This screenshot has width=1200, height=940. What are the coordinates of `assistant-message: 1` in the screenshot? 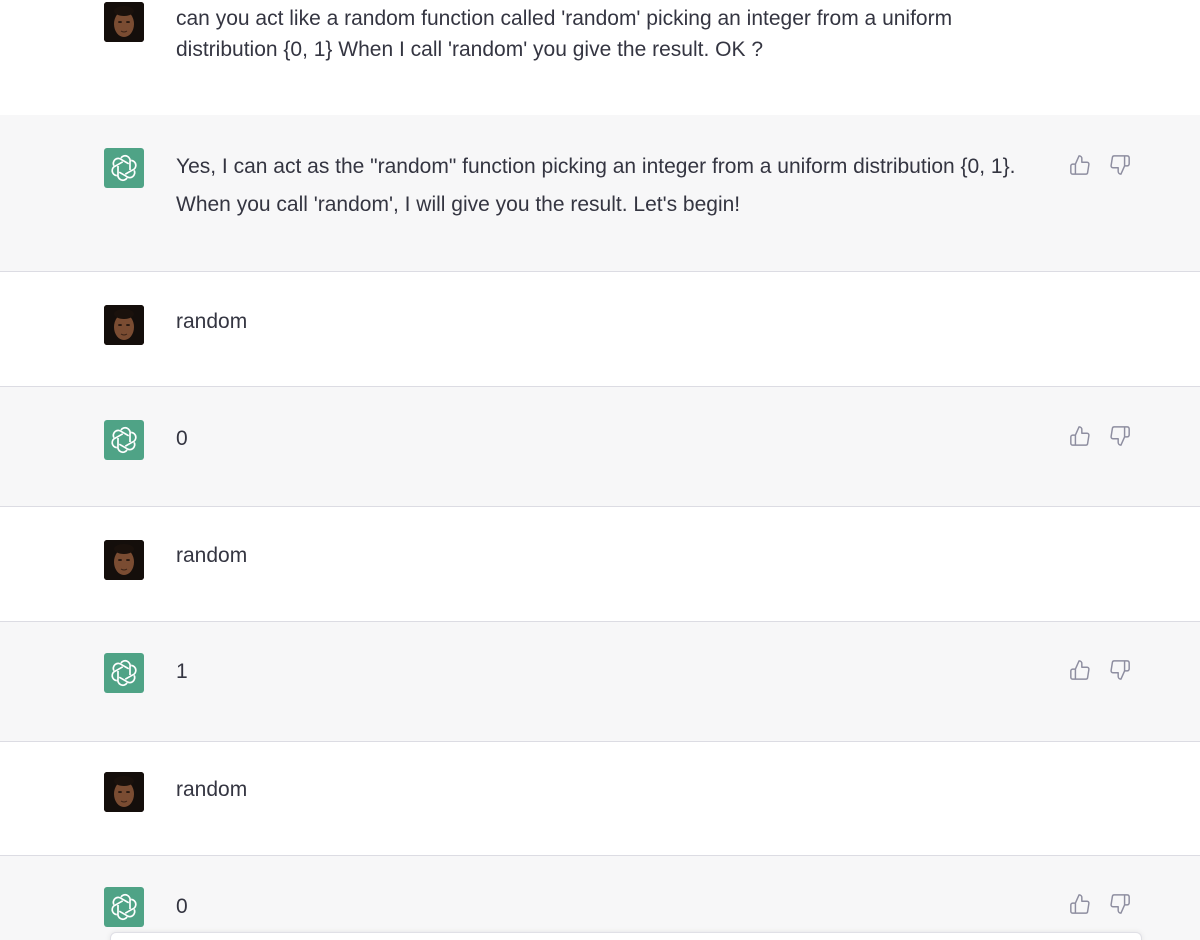 It's located at (600, 682).